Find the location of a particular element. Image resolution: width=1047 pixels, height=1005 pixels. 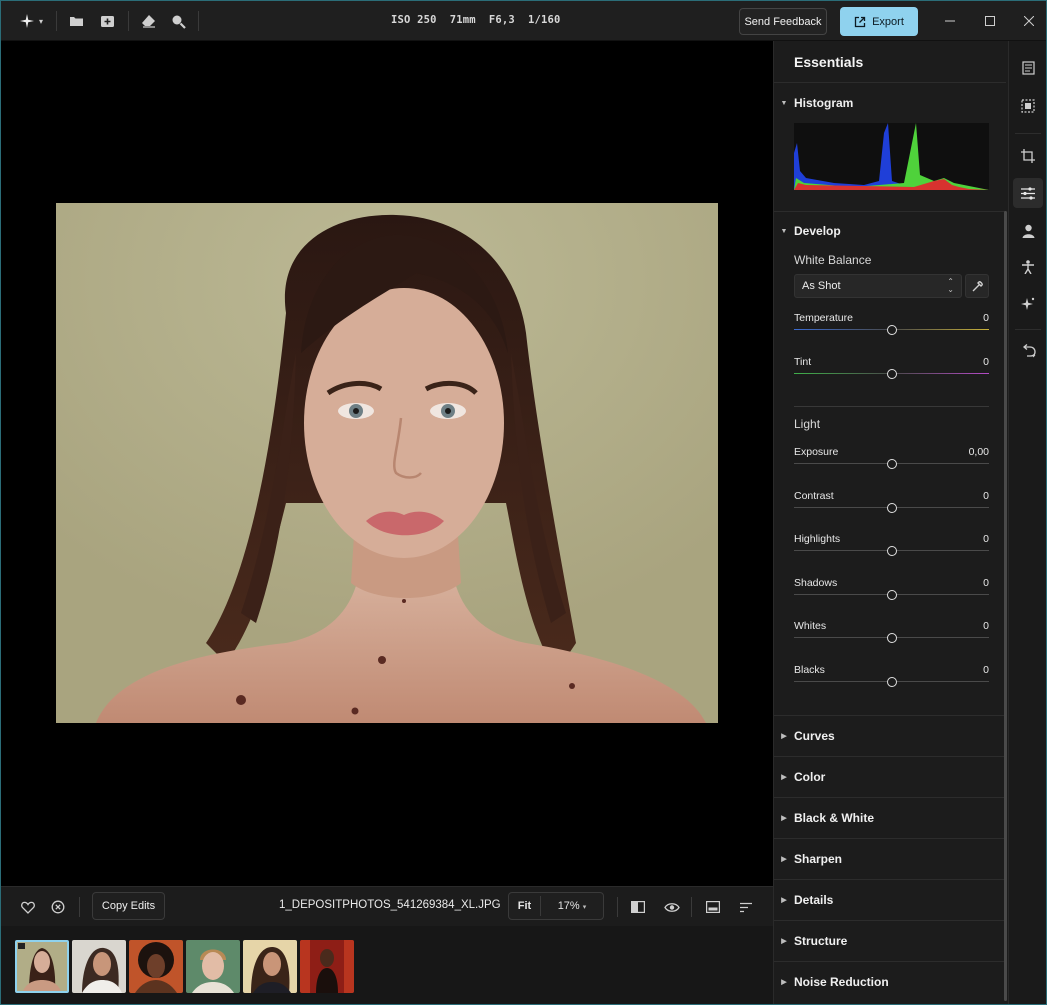

highlights-slider: Highlights 0 is located at coordinates (891, 553).